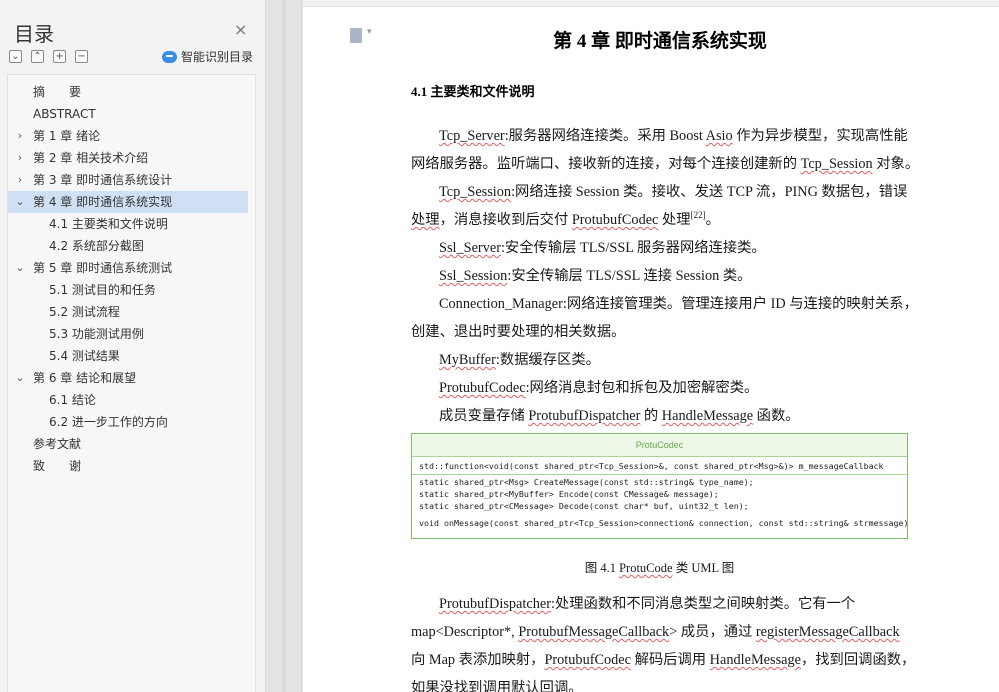 The height and width of the screenshot is (692, 999). Describe the element at coordinates (59, 56) in the screenshot. I see `add-heading-icon: +` at that location.